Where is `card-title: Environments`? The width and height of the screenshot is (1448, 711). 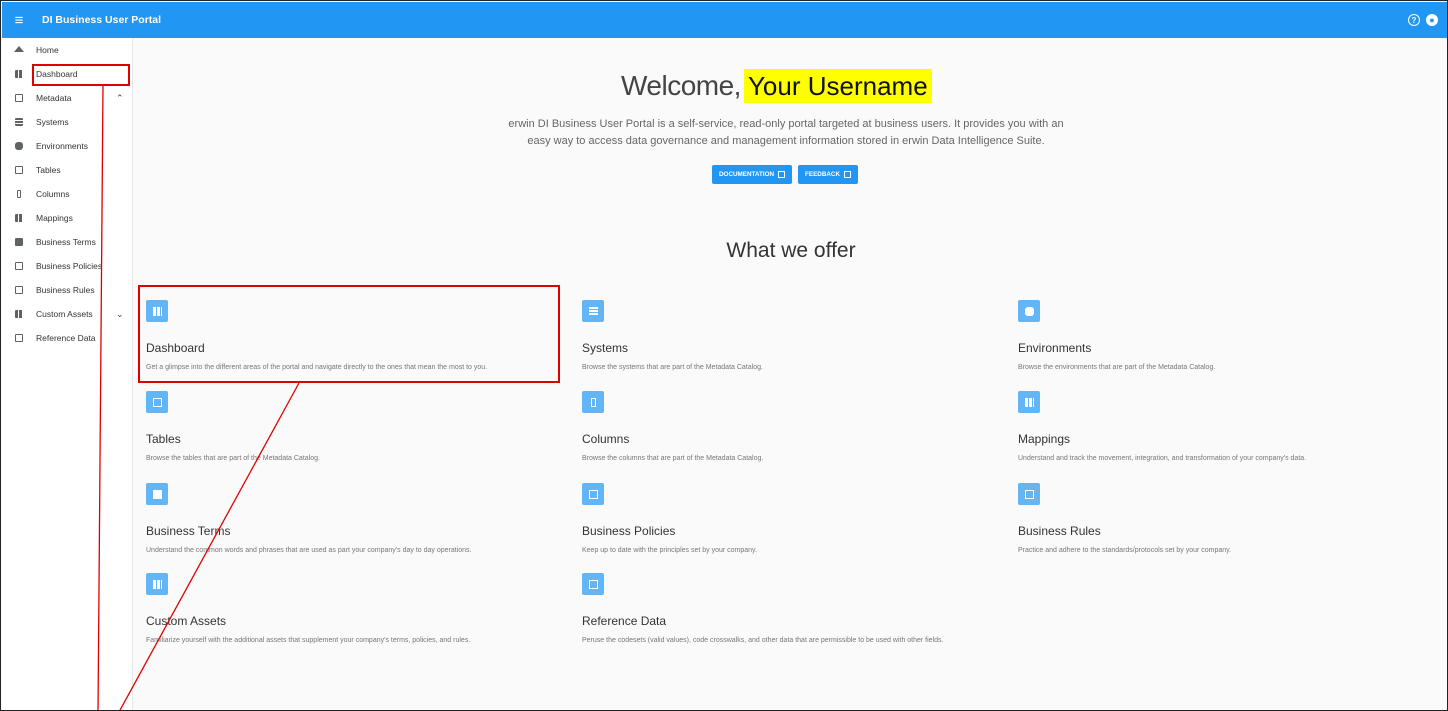
card-title: Environments is located at coordinates (1055, 348).